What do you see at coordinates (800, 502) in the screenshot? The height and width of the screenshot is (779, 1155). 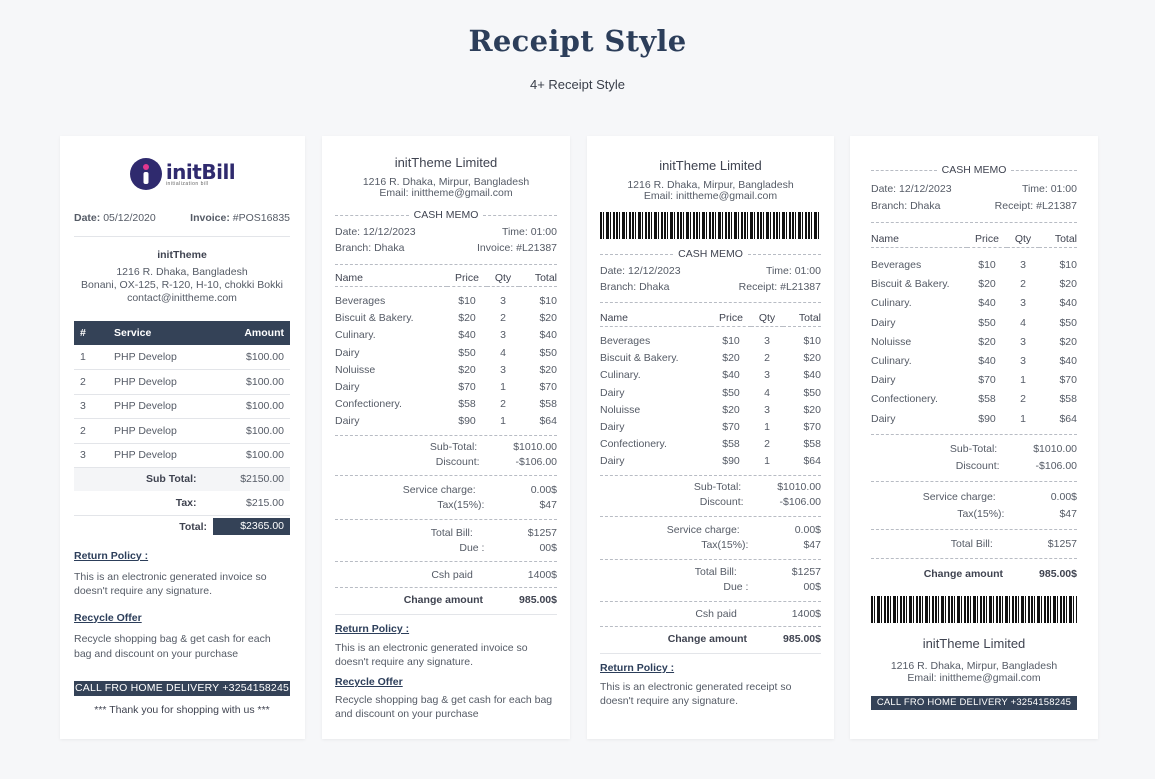 I see `discount-value: -$106.00` at bounding box center [800, 502].